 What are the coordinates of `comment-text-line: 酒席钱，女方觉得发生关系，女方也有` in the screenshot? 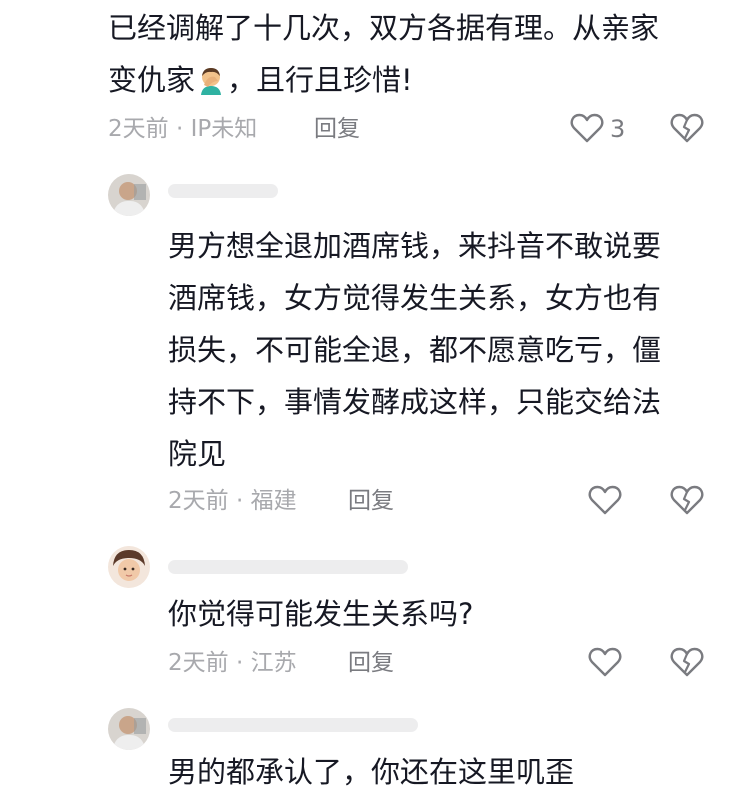 It's located at (415, 298).